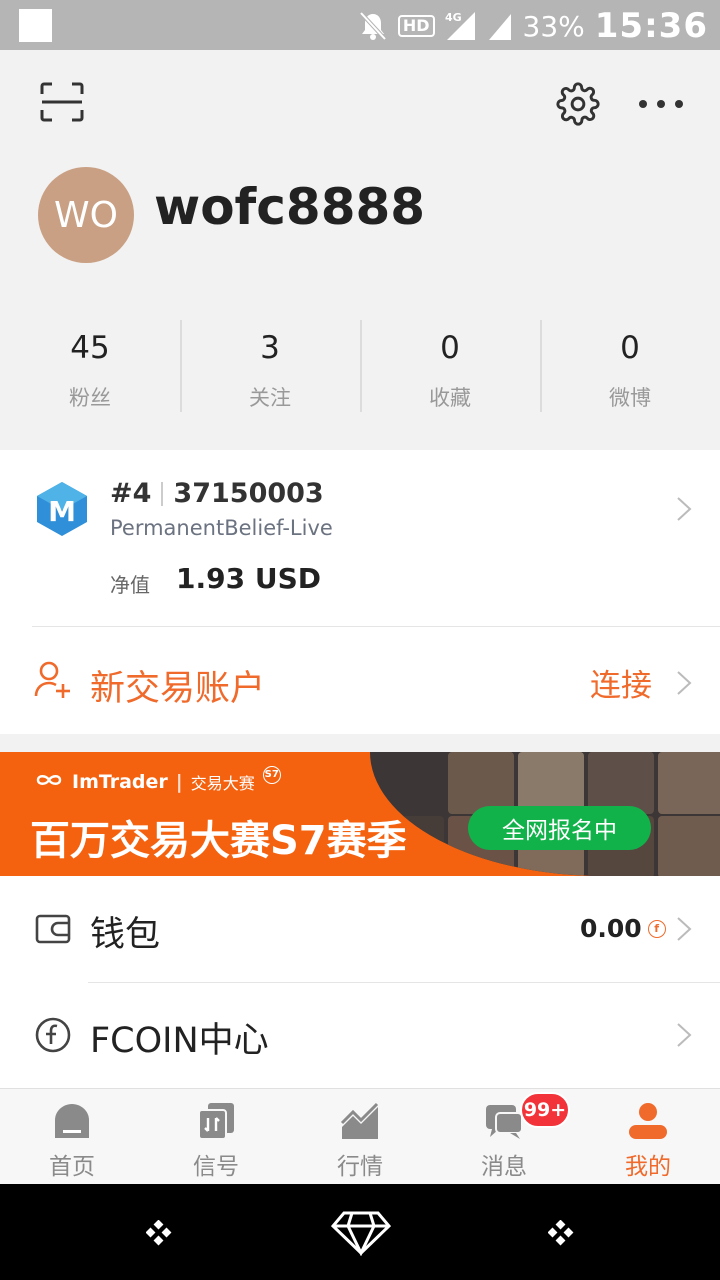 This screenshot has width=720, height=1280. What do you see at coordinates (270, 348) in the screenshot?
I see `stat-value: 3` at bounding box center [270, 348].